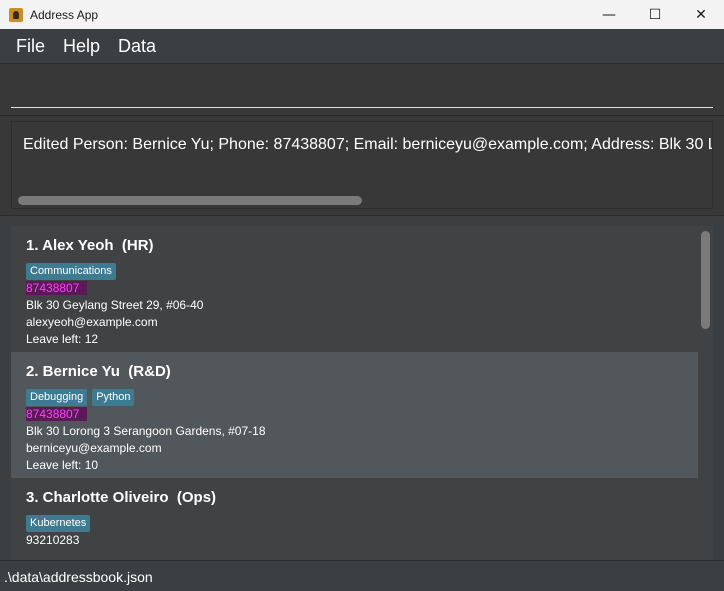 This screenshot has width=724, height=591. Describe the element at coordinates (362, 575) in the screenshot. I see `status-bar: .\data\addressbook.json` at that location.